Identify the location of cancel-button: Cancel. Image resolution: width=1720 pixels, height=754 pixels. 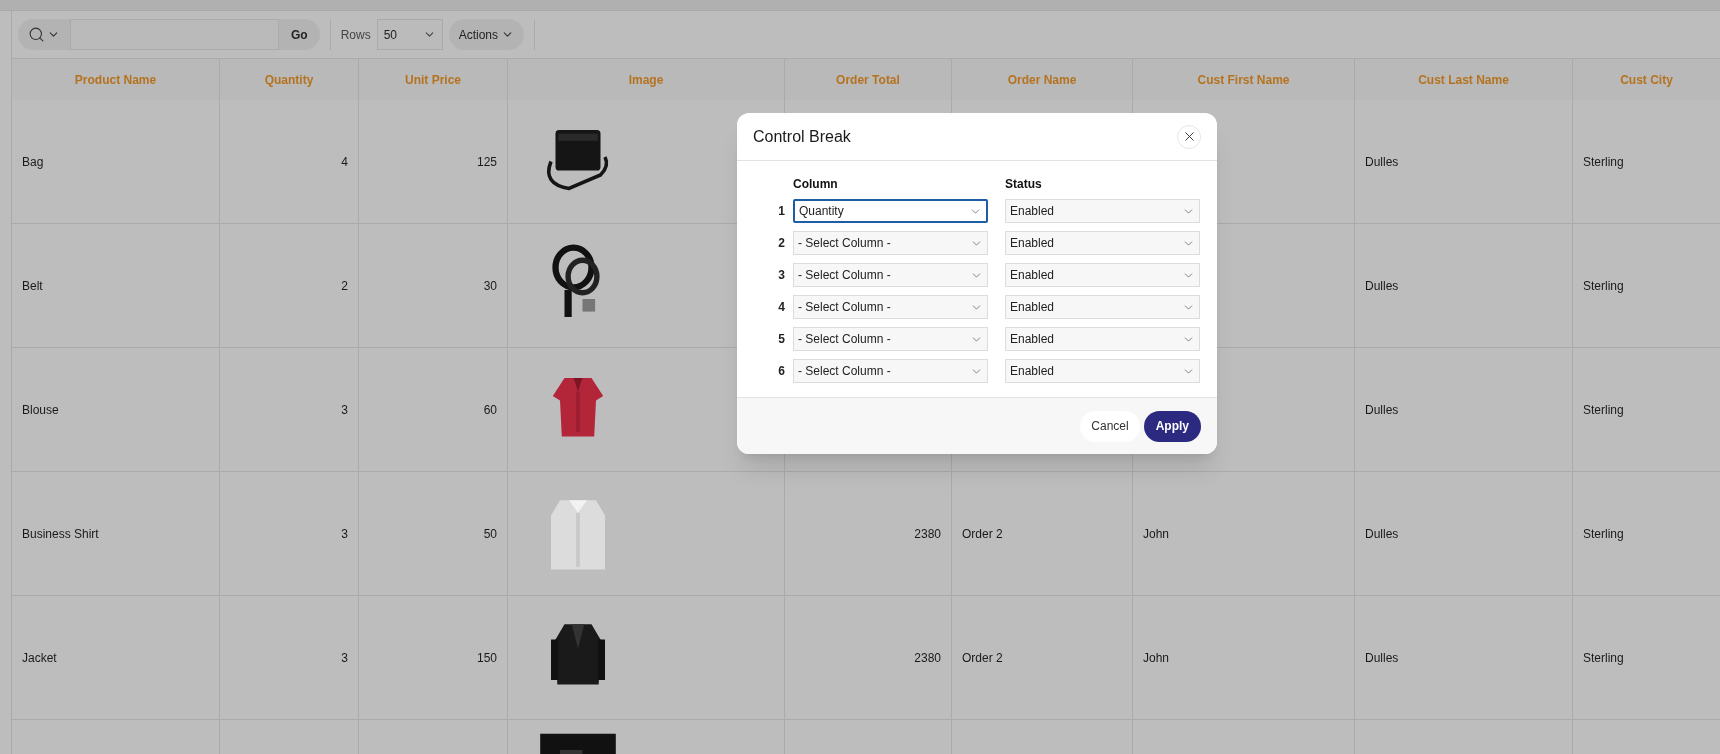
(1110, 426).